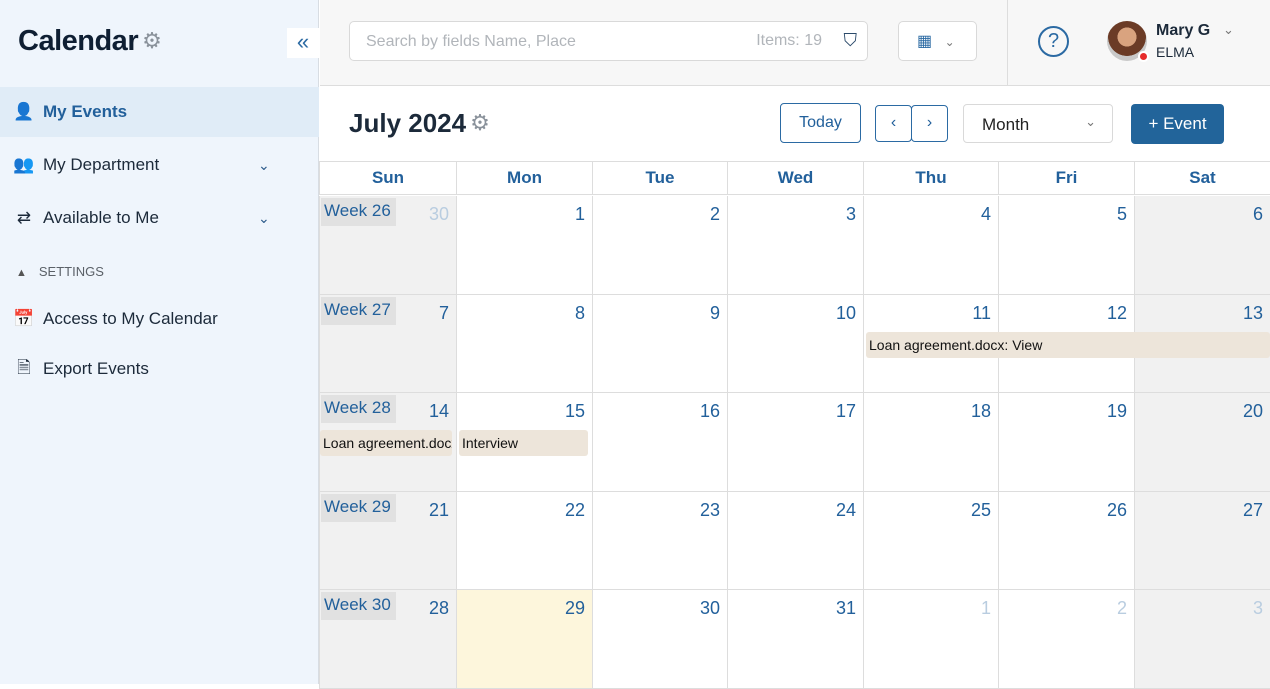 This screenshot has width=1270, height=689. What do you see at coordinates (303, 43) in the screenshot?
I see `collapse-sidebar-button: «` at bounding box center [303, 43].